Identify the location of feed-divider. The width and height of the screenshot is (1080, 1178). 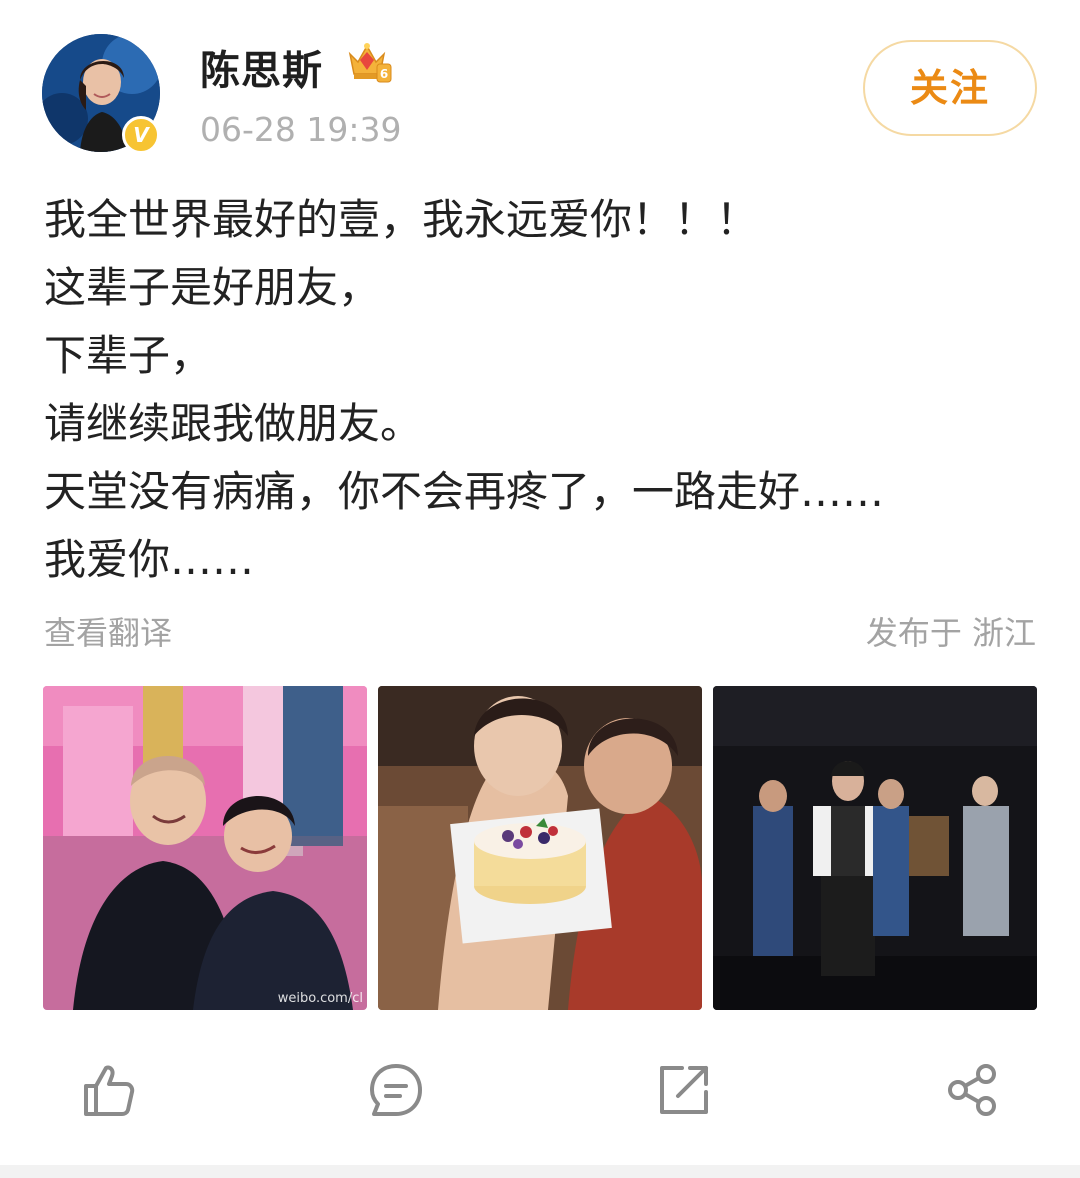
(540, 1171).